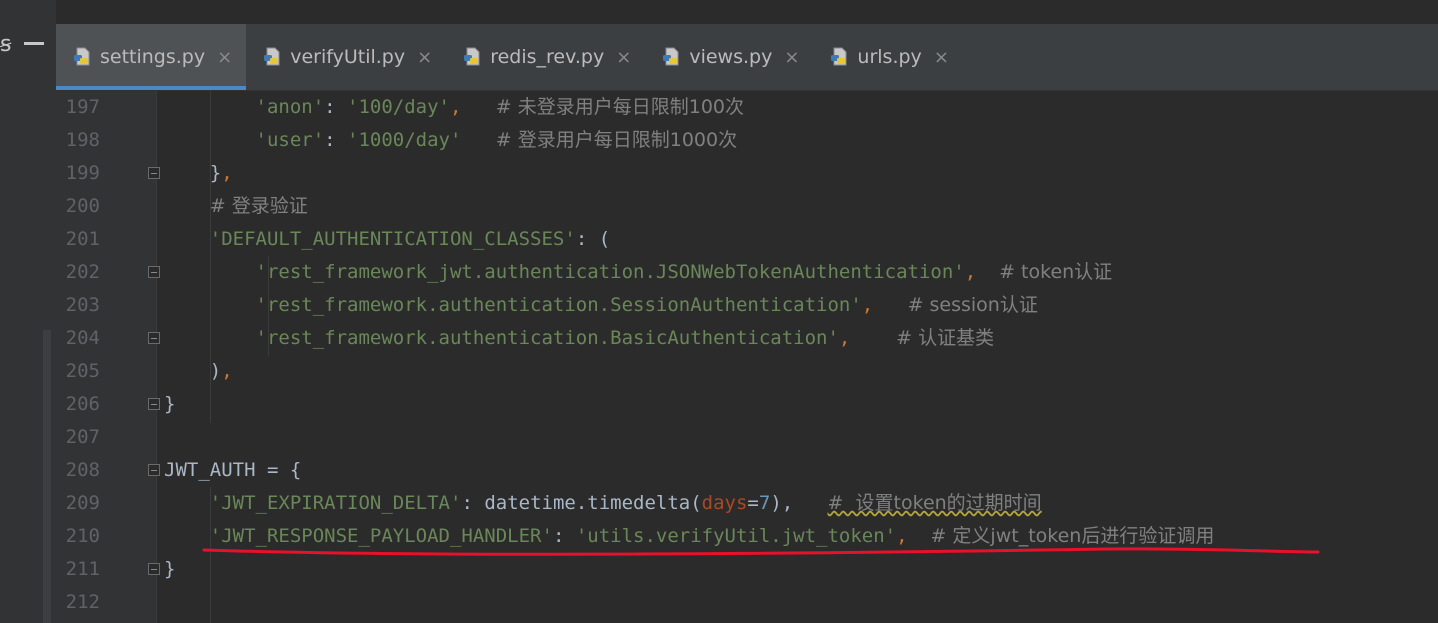 Image resolution: width=1438 pixels, height=623 pixels. Describe the element at coordinates (747, 239) in the screenshot. I see `code-line: 201 'DEFAULT_AUTHENTICATION_CLASSES': (` at that location.